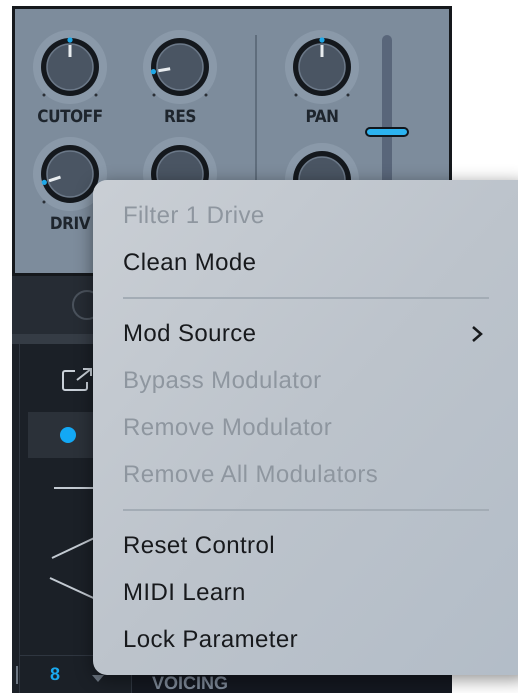 The height and width of the screenshot is (693, 518). Describe the element at coordinates (70, 117) in the screenshot. I see `knob-label: CUTOFF` at that location.